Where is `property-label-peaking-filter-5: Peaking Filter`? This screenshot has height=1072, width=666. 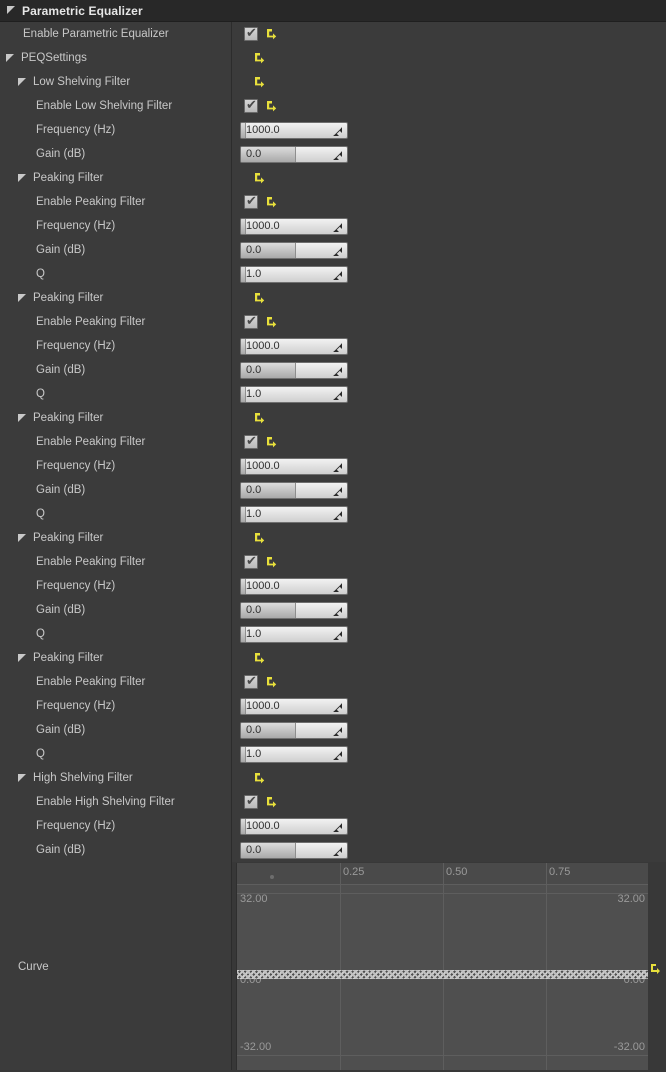 property-label-peaking-filter-5: Peaking Filter is located at coordinates (116, 658).